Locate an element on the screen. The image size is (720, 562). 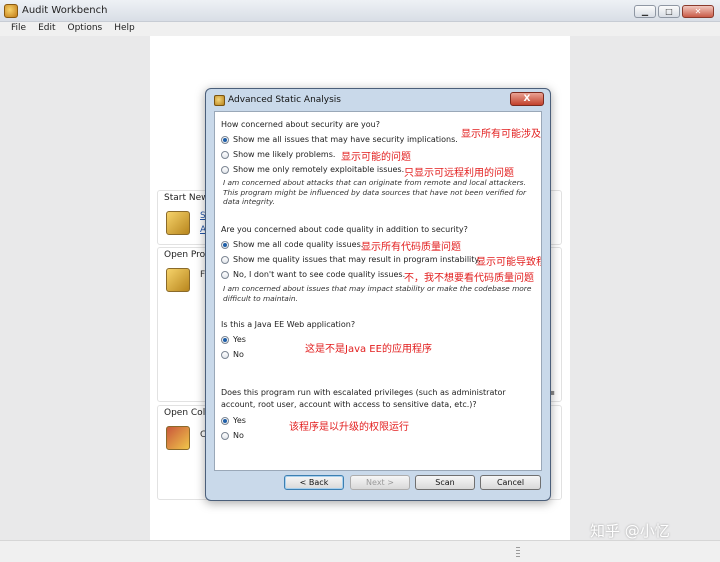
annotation-security-all: 显示所有可能涉及安全的问题 is located at coordinates (501, 134).